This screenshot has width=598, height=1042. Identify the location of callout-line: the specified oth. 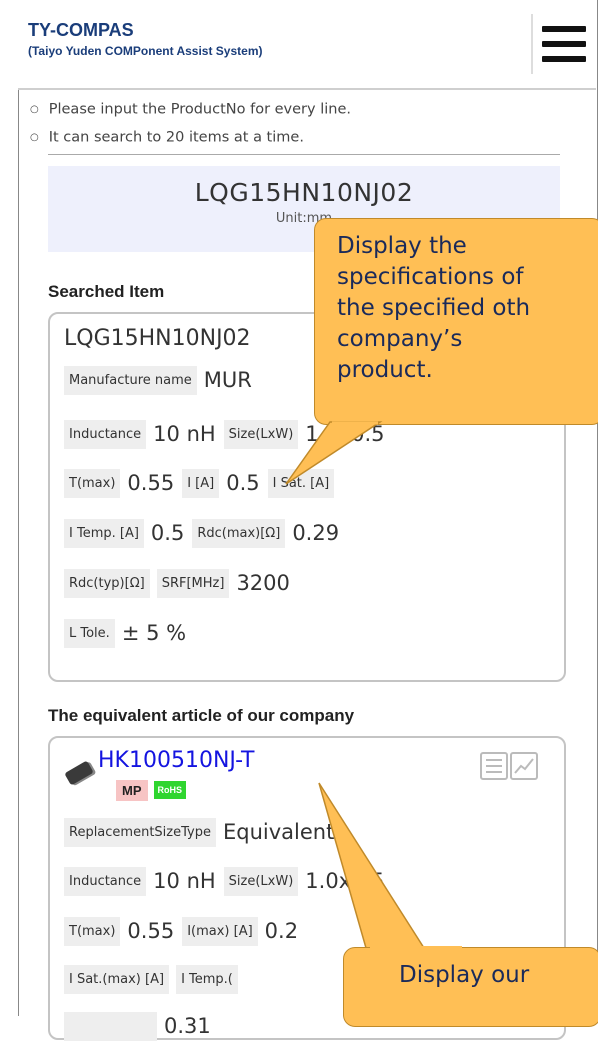
(434, 308).